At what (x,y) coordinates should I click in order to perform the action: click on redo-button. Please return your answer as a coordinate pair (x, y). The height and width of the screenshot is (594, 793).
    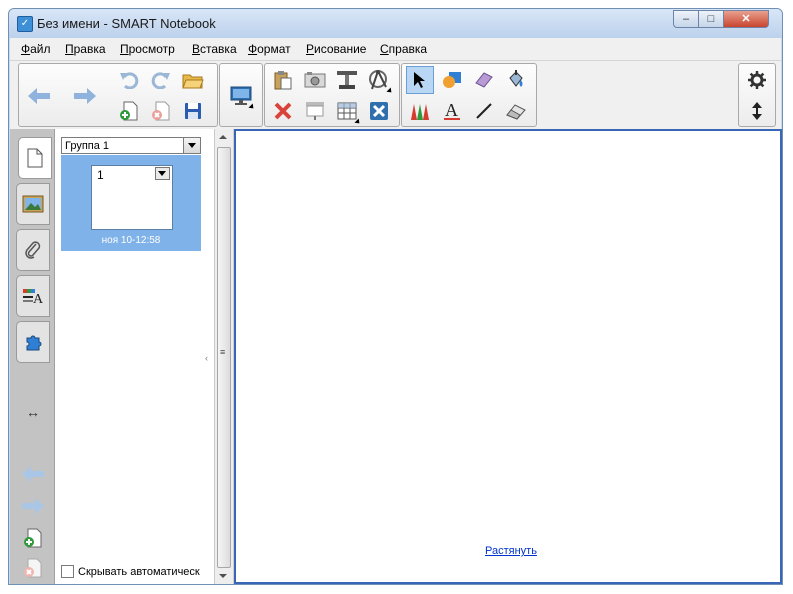
    Looking at the image, I should click on (161, 80).